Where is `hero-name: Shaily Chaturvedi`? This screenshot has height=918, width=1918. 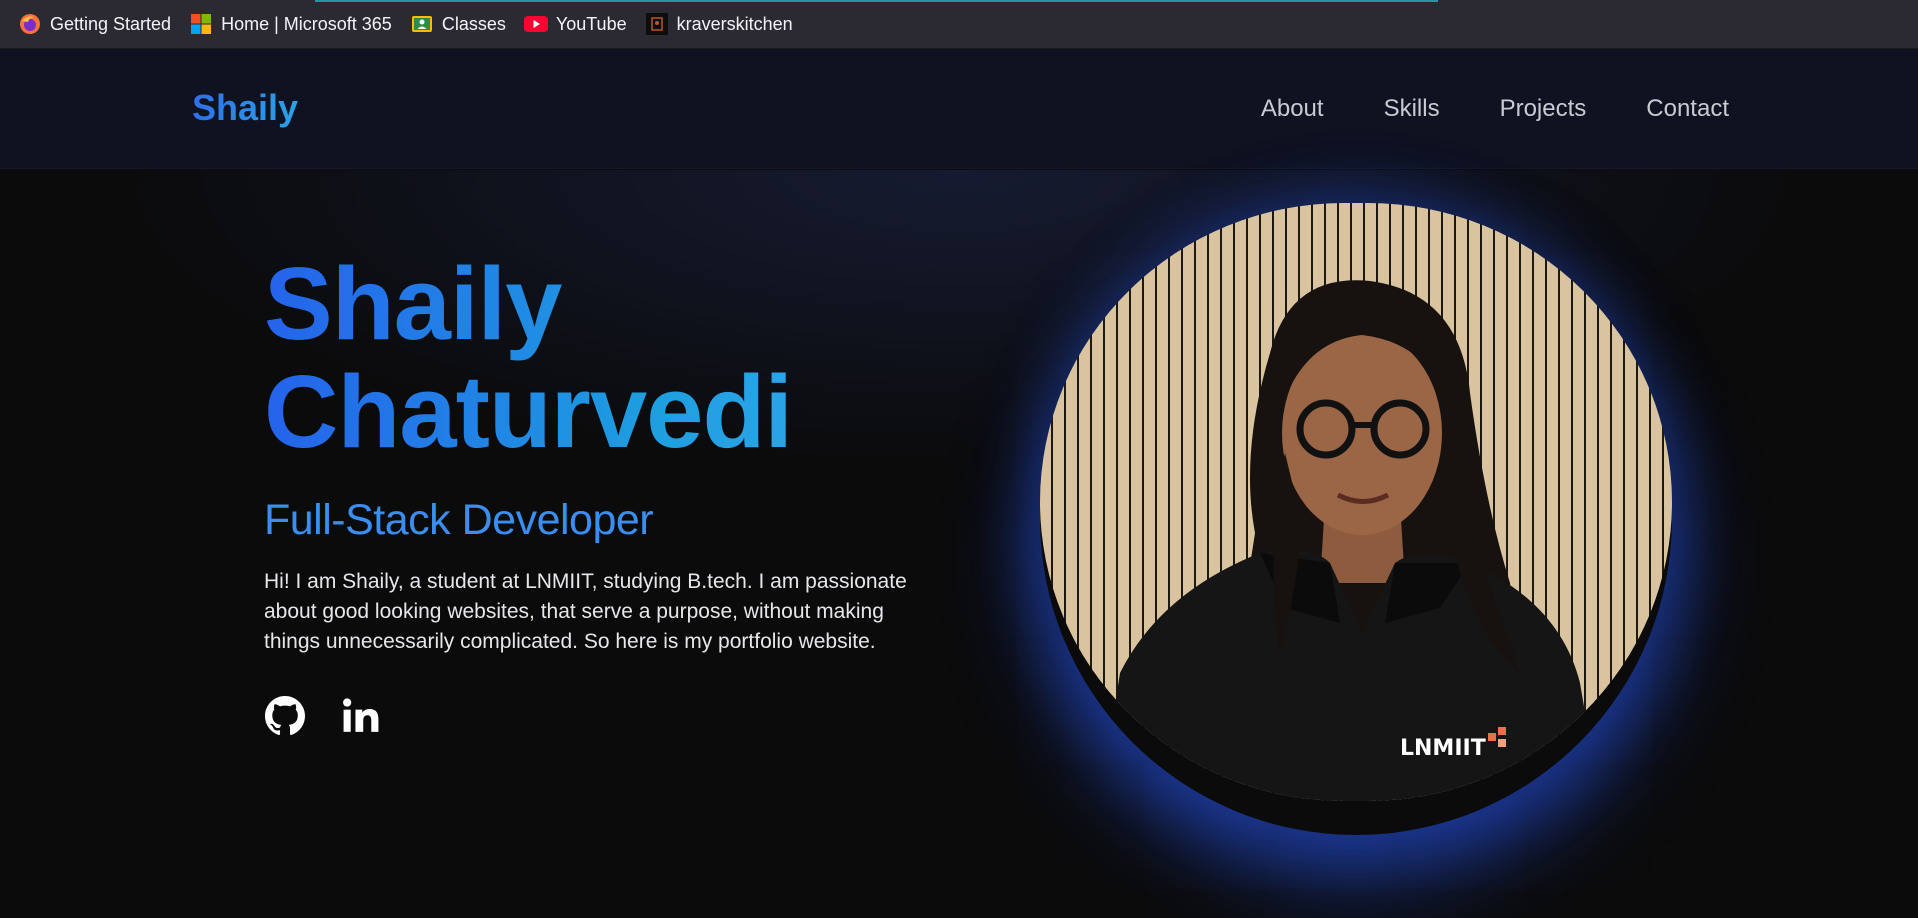
hero-name: Shaily Chaturvedi is located at coordinates (589, 358).